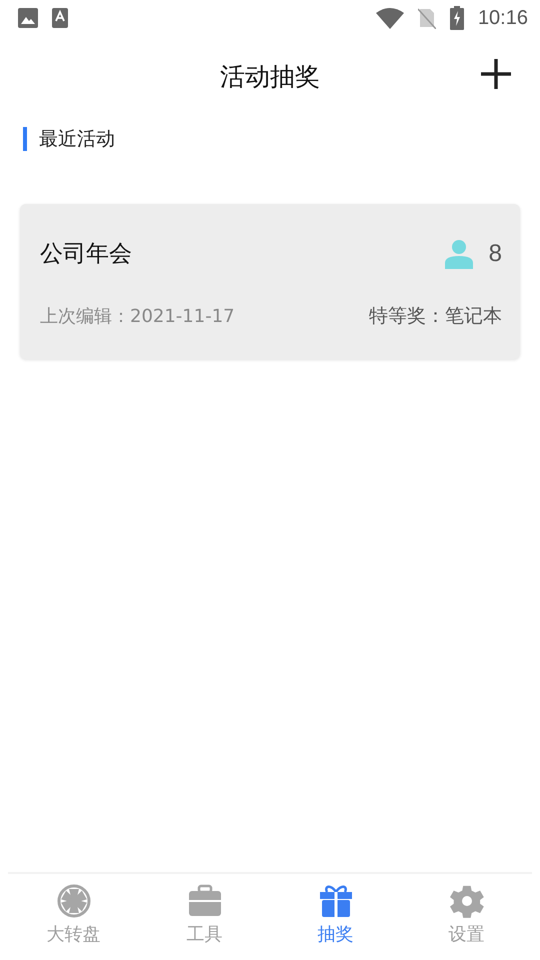 This screenshot has height=960, width=540. What do you see at coordinates (390, 18) in the screenshot?
I see `wifi-icon` at bounding box center [390, 18].